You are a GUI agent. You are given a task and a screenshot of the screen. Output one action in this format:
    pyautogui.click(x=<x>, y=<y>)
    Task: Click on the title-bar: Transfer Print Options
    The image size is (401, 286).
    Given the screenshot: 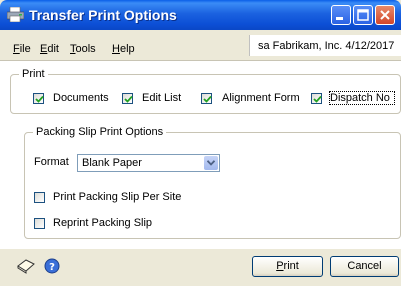 What is the action you would take?
    pyautogui.click(x=200, y=15)
    